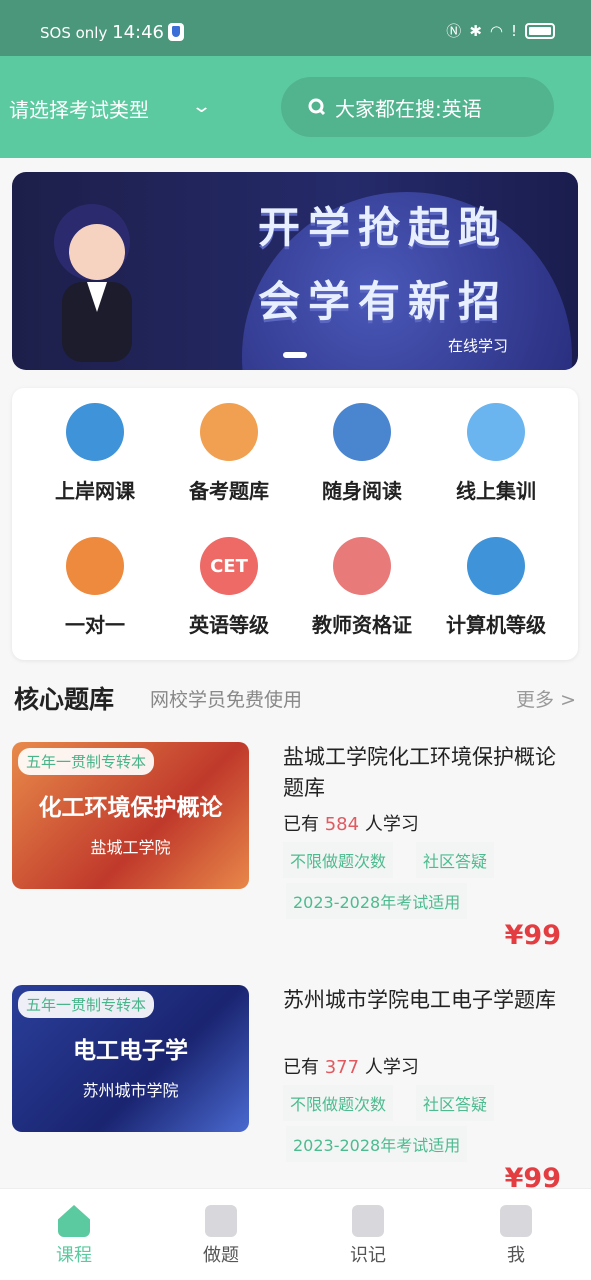  Describe the element at coordinates (295, 28) in the screenshot. I see `status-bar: SOS only 14:46 Ⓝ ✱ ◠ !` at that location.